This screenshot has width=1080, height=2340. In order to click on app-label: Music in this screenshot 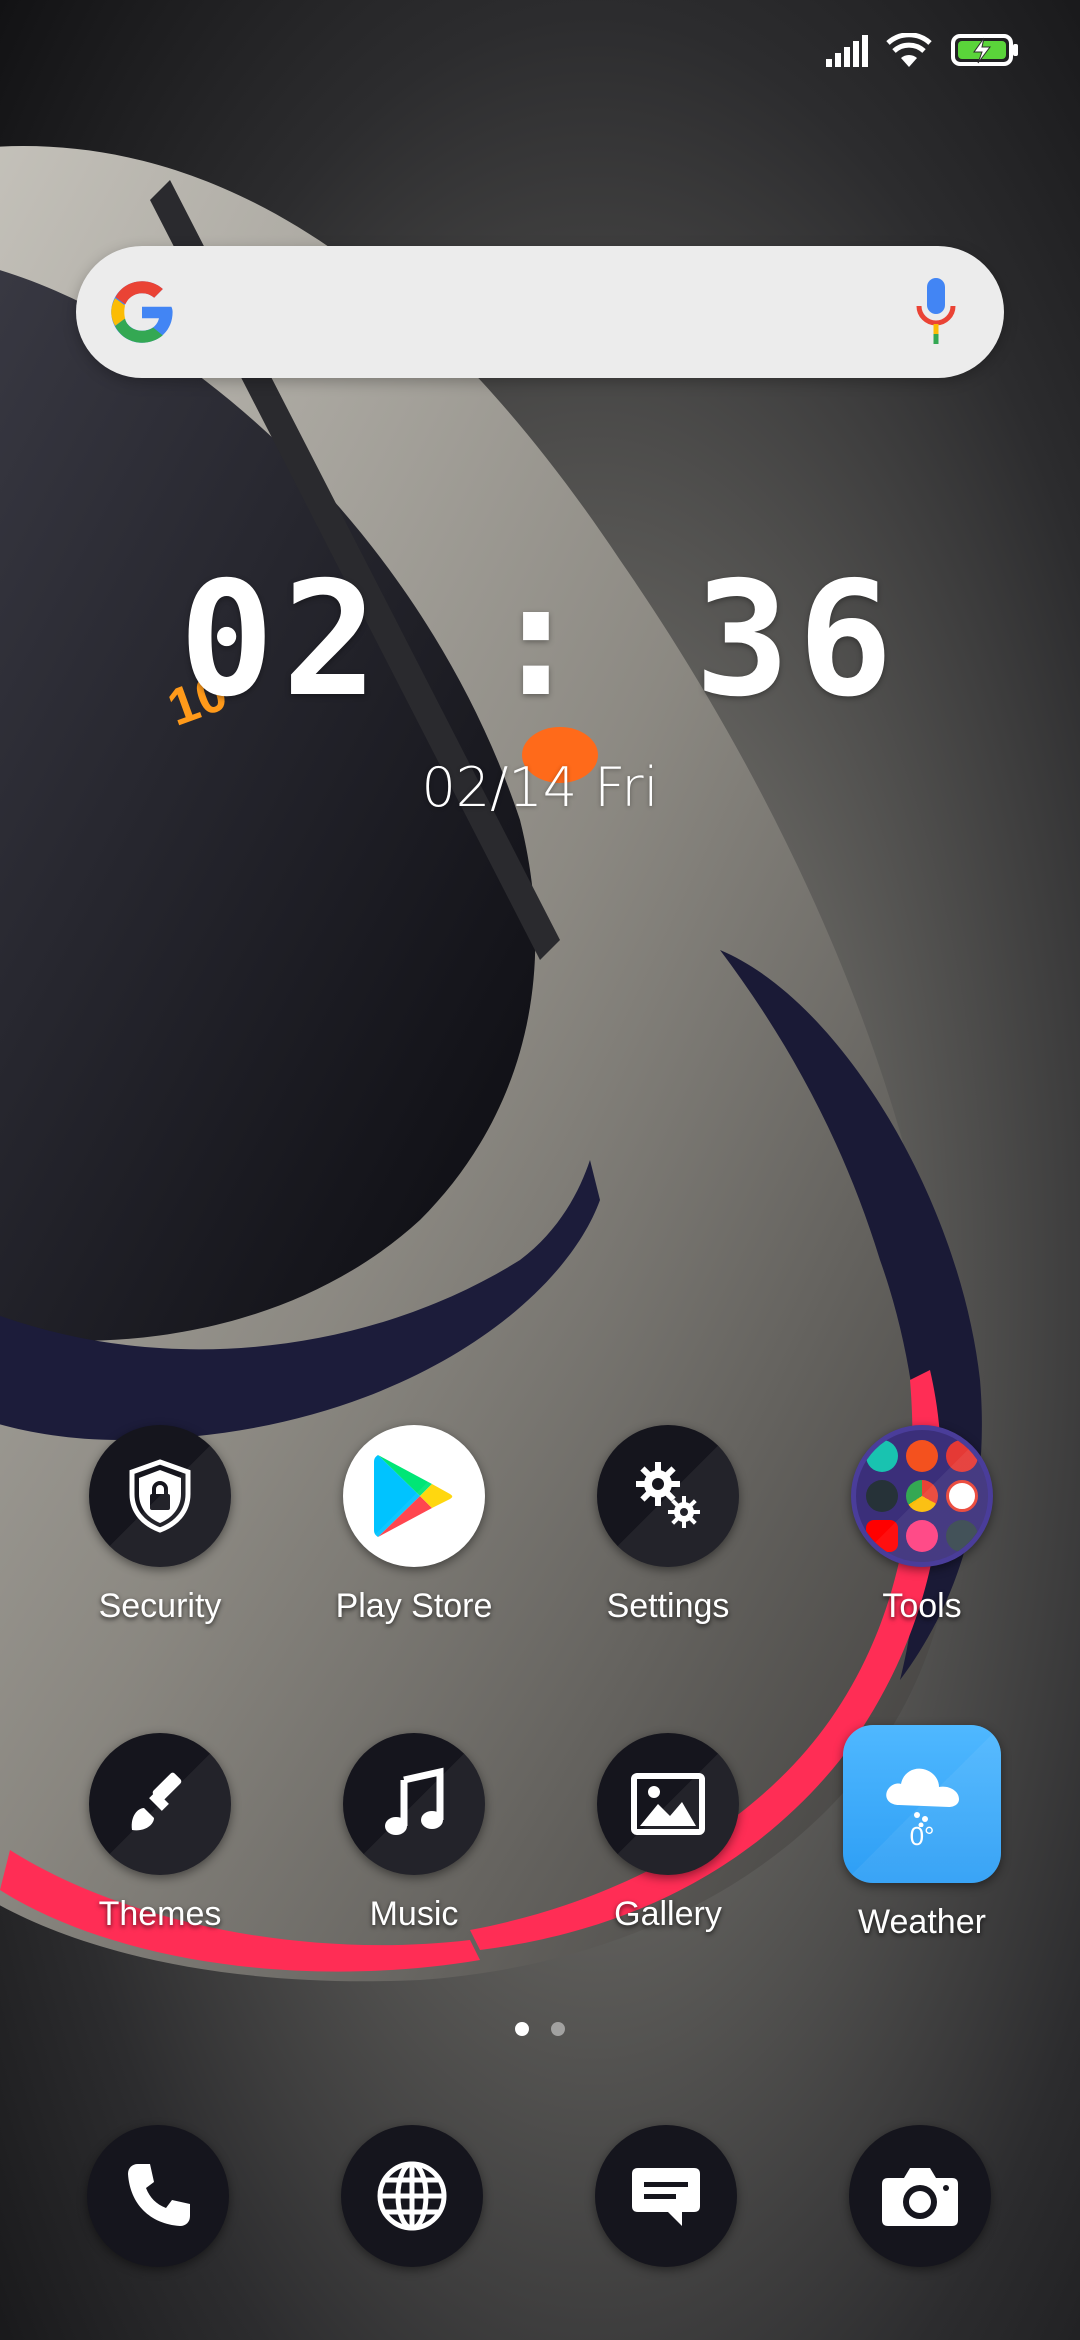, I will do `click(414, 1914)`.